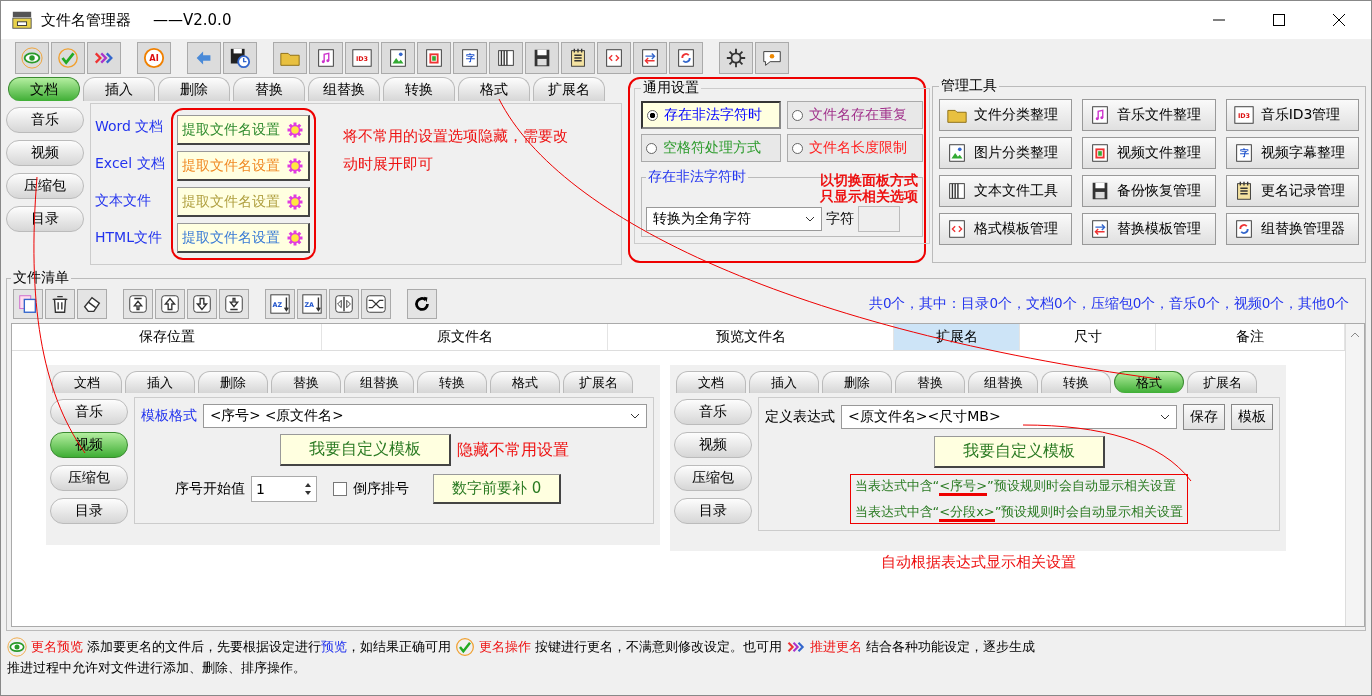 The image size is (1372, 696). Describe the element at coordinates (1339, 20) in the screenshot. I see `close-icon` at that location.